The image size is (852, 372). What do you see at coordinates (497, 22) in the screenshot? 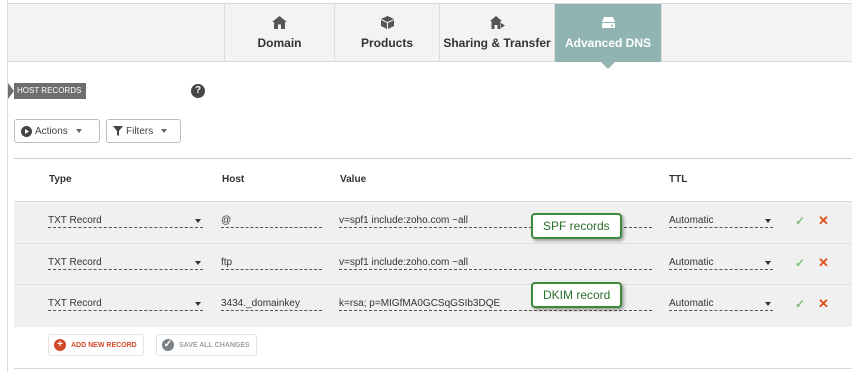
I see `house-arrow-icon` at bounding box center [497, 22].